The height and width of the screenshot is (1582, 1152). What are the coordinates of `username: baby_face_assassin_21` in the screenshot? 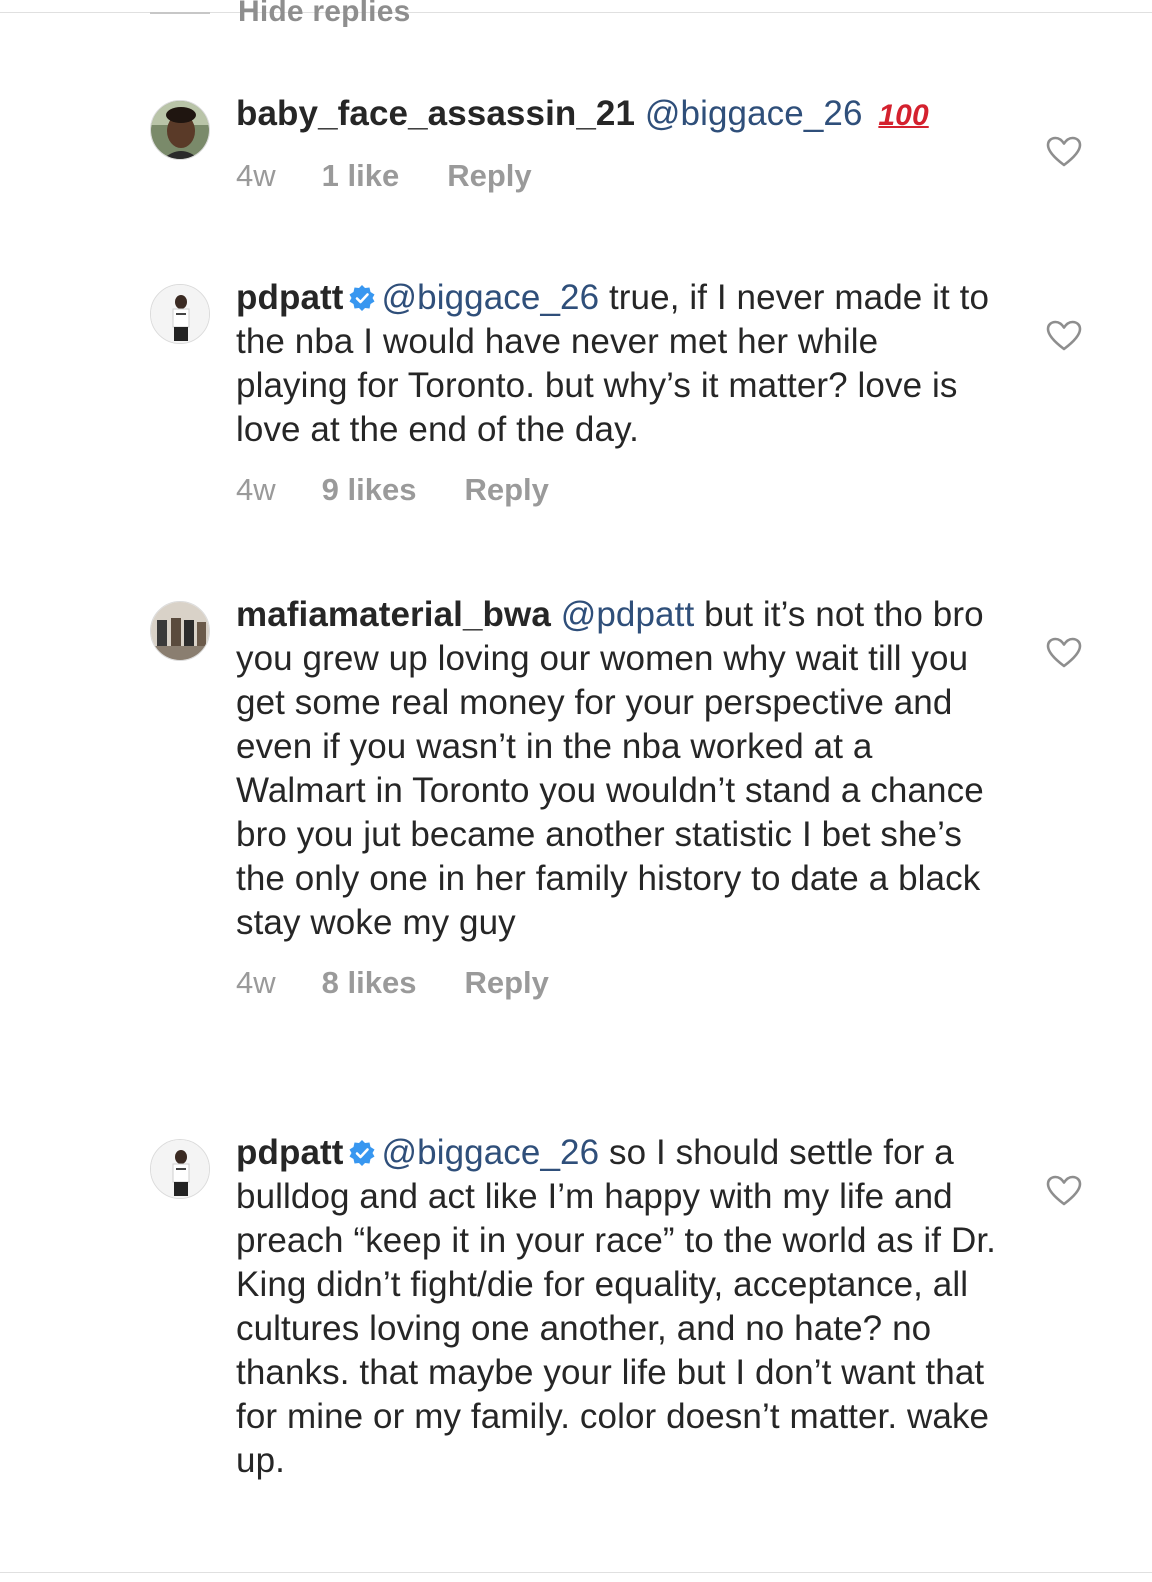 It's located at (435, 113).